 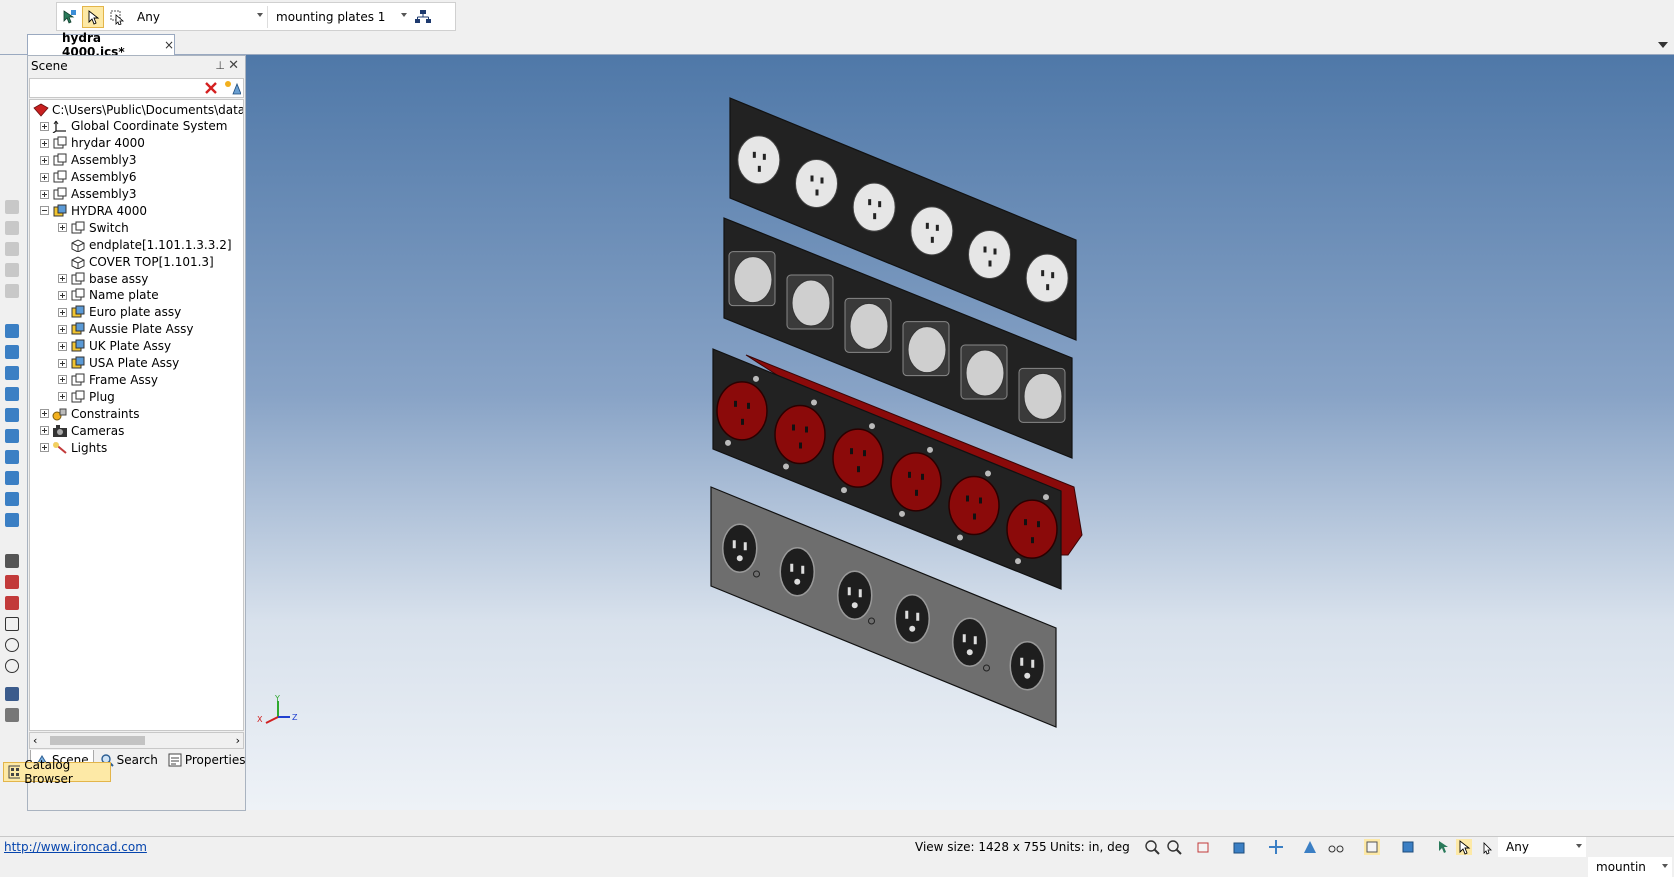 I want to click on zoom-icon, so click(x=1152, y=847).